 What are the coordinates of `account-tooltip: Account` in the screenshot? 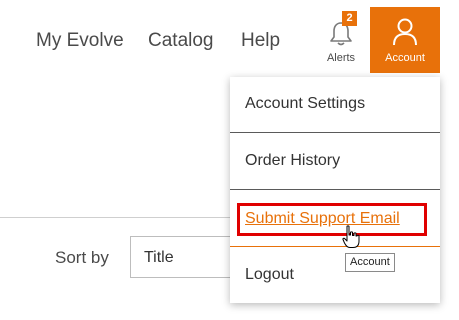 It's located at (370, 262).